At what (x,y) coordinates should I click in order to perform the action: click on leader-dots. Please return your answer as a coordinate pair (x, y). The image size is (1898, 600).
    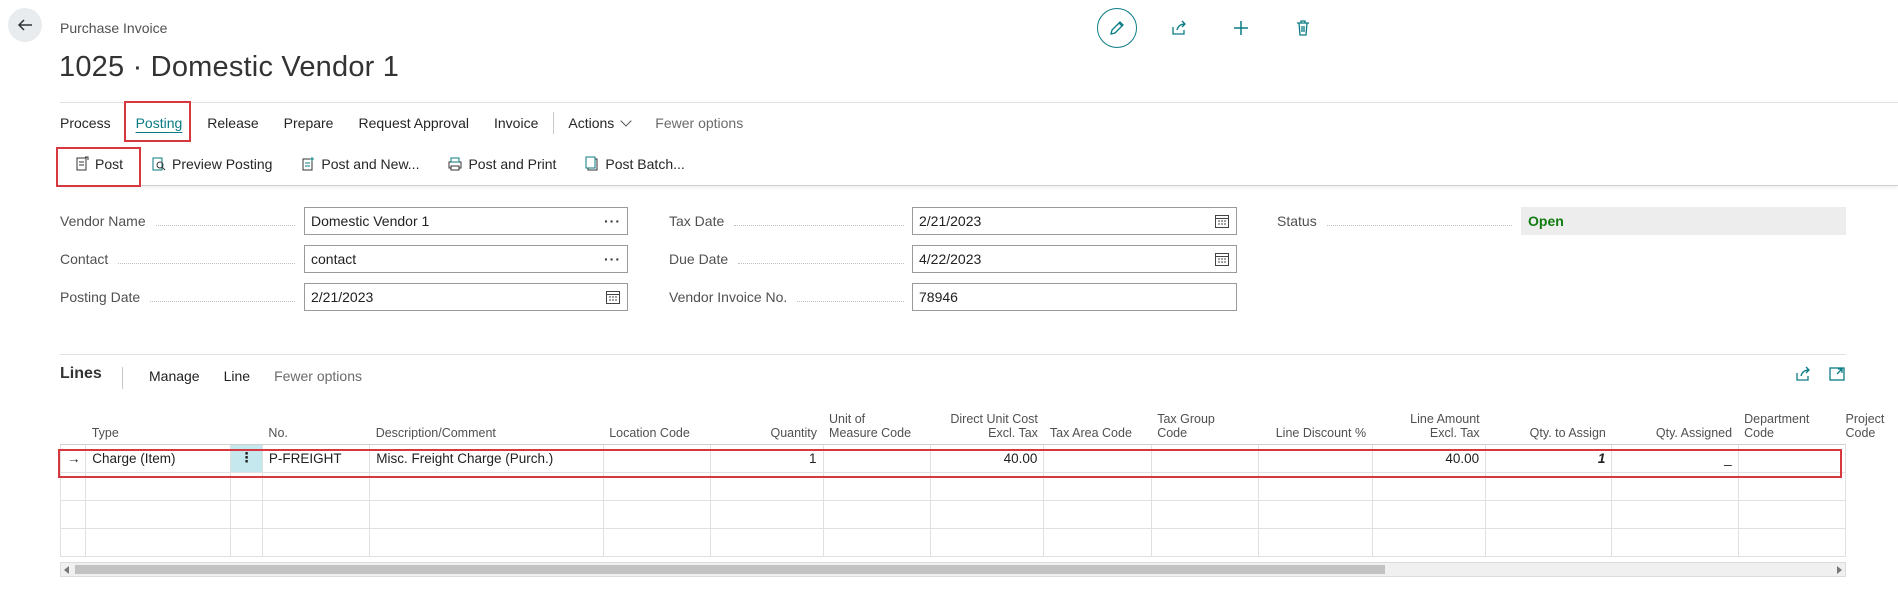
    Looking at the image, I should click on (850, 301).